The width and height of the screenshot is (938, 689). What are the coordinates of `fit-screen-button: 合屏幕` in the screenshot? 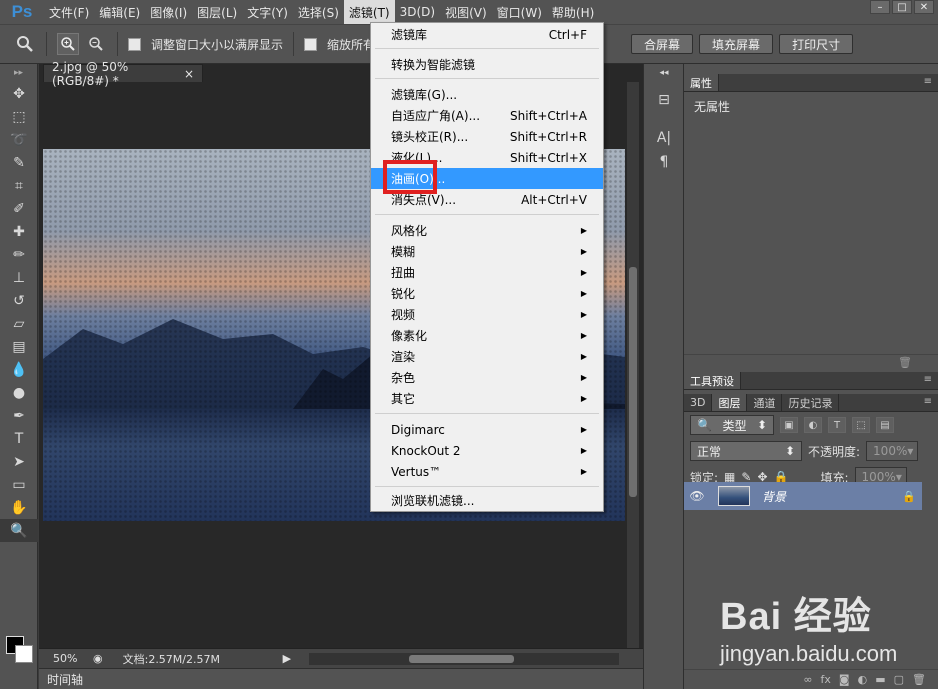 It's located at (662, 44).